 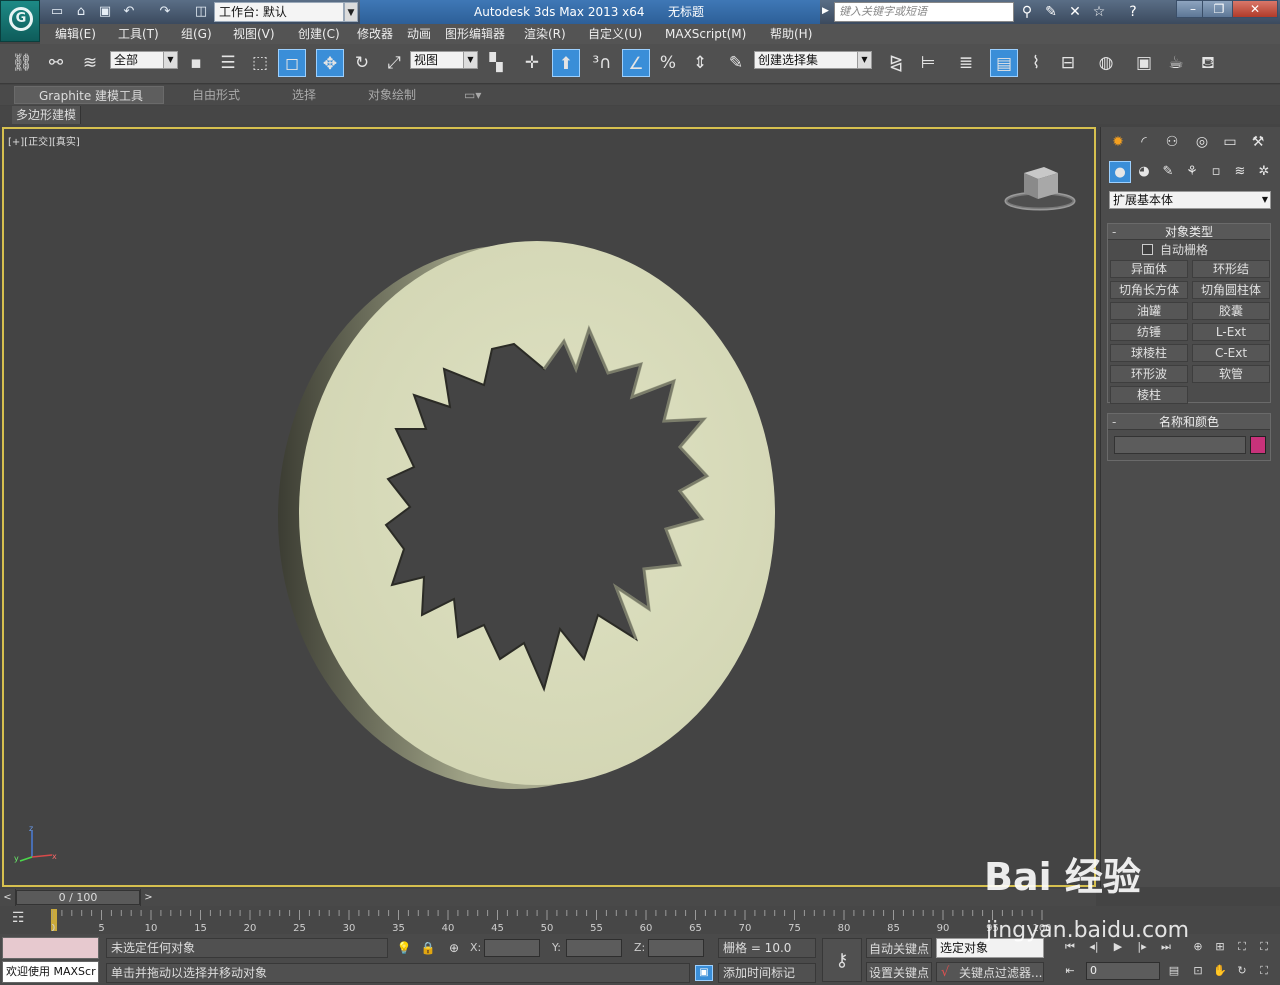 What do you see at coordinates (90, 63) in the screenshot?
I see `bind-spacewarp-icon: ≋` at bounding box center [90, 63].